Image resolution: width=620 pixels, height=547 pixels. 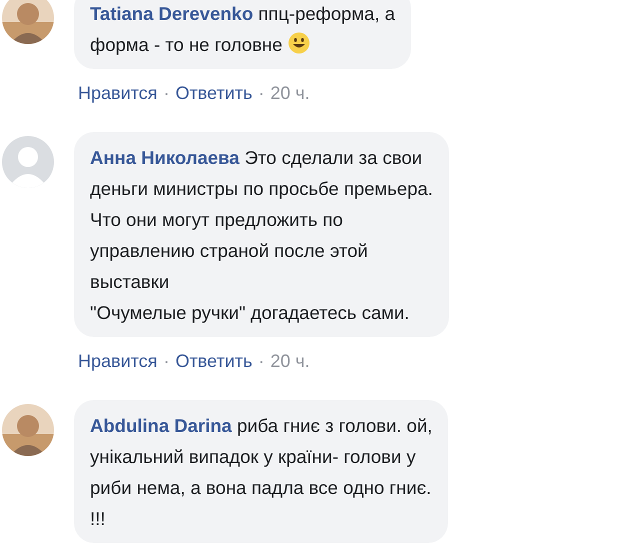 What do you see at coordinates (172, 13) in the screenshot?
I see `author-link: Tatiana Derevenko` at bounding box center [172, 13].